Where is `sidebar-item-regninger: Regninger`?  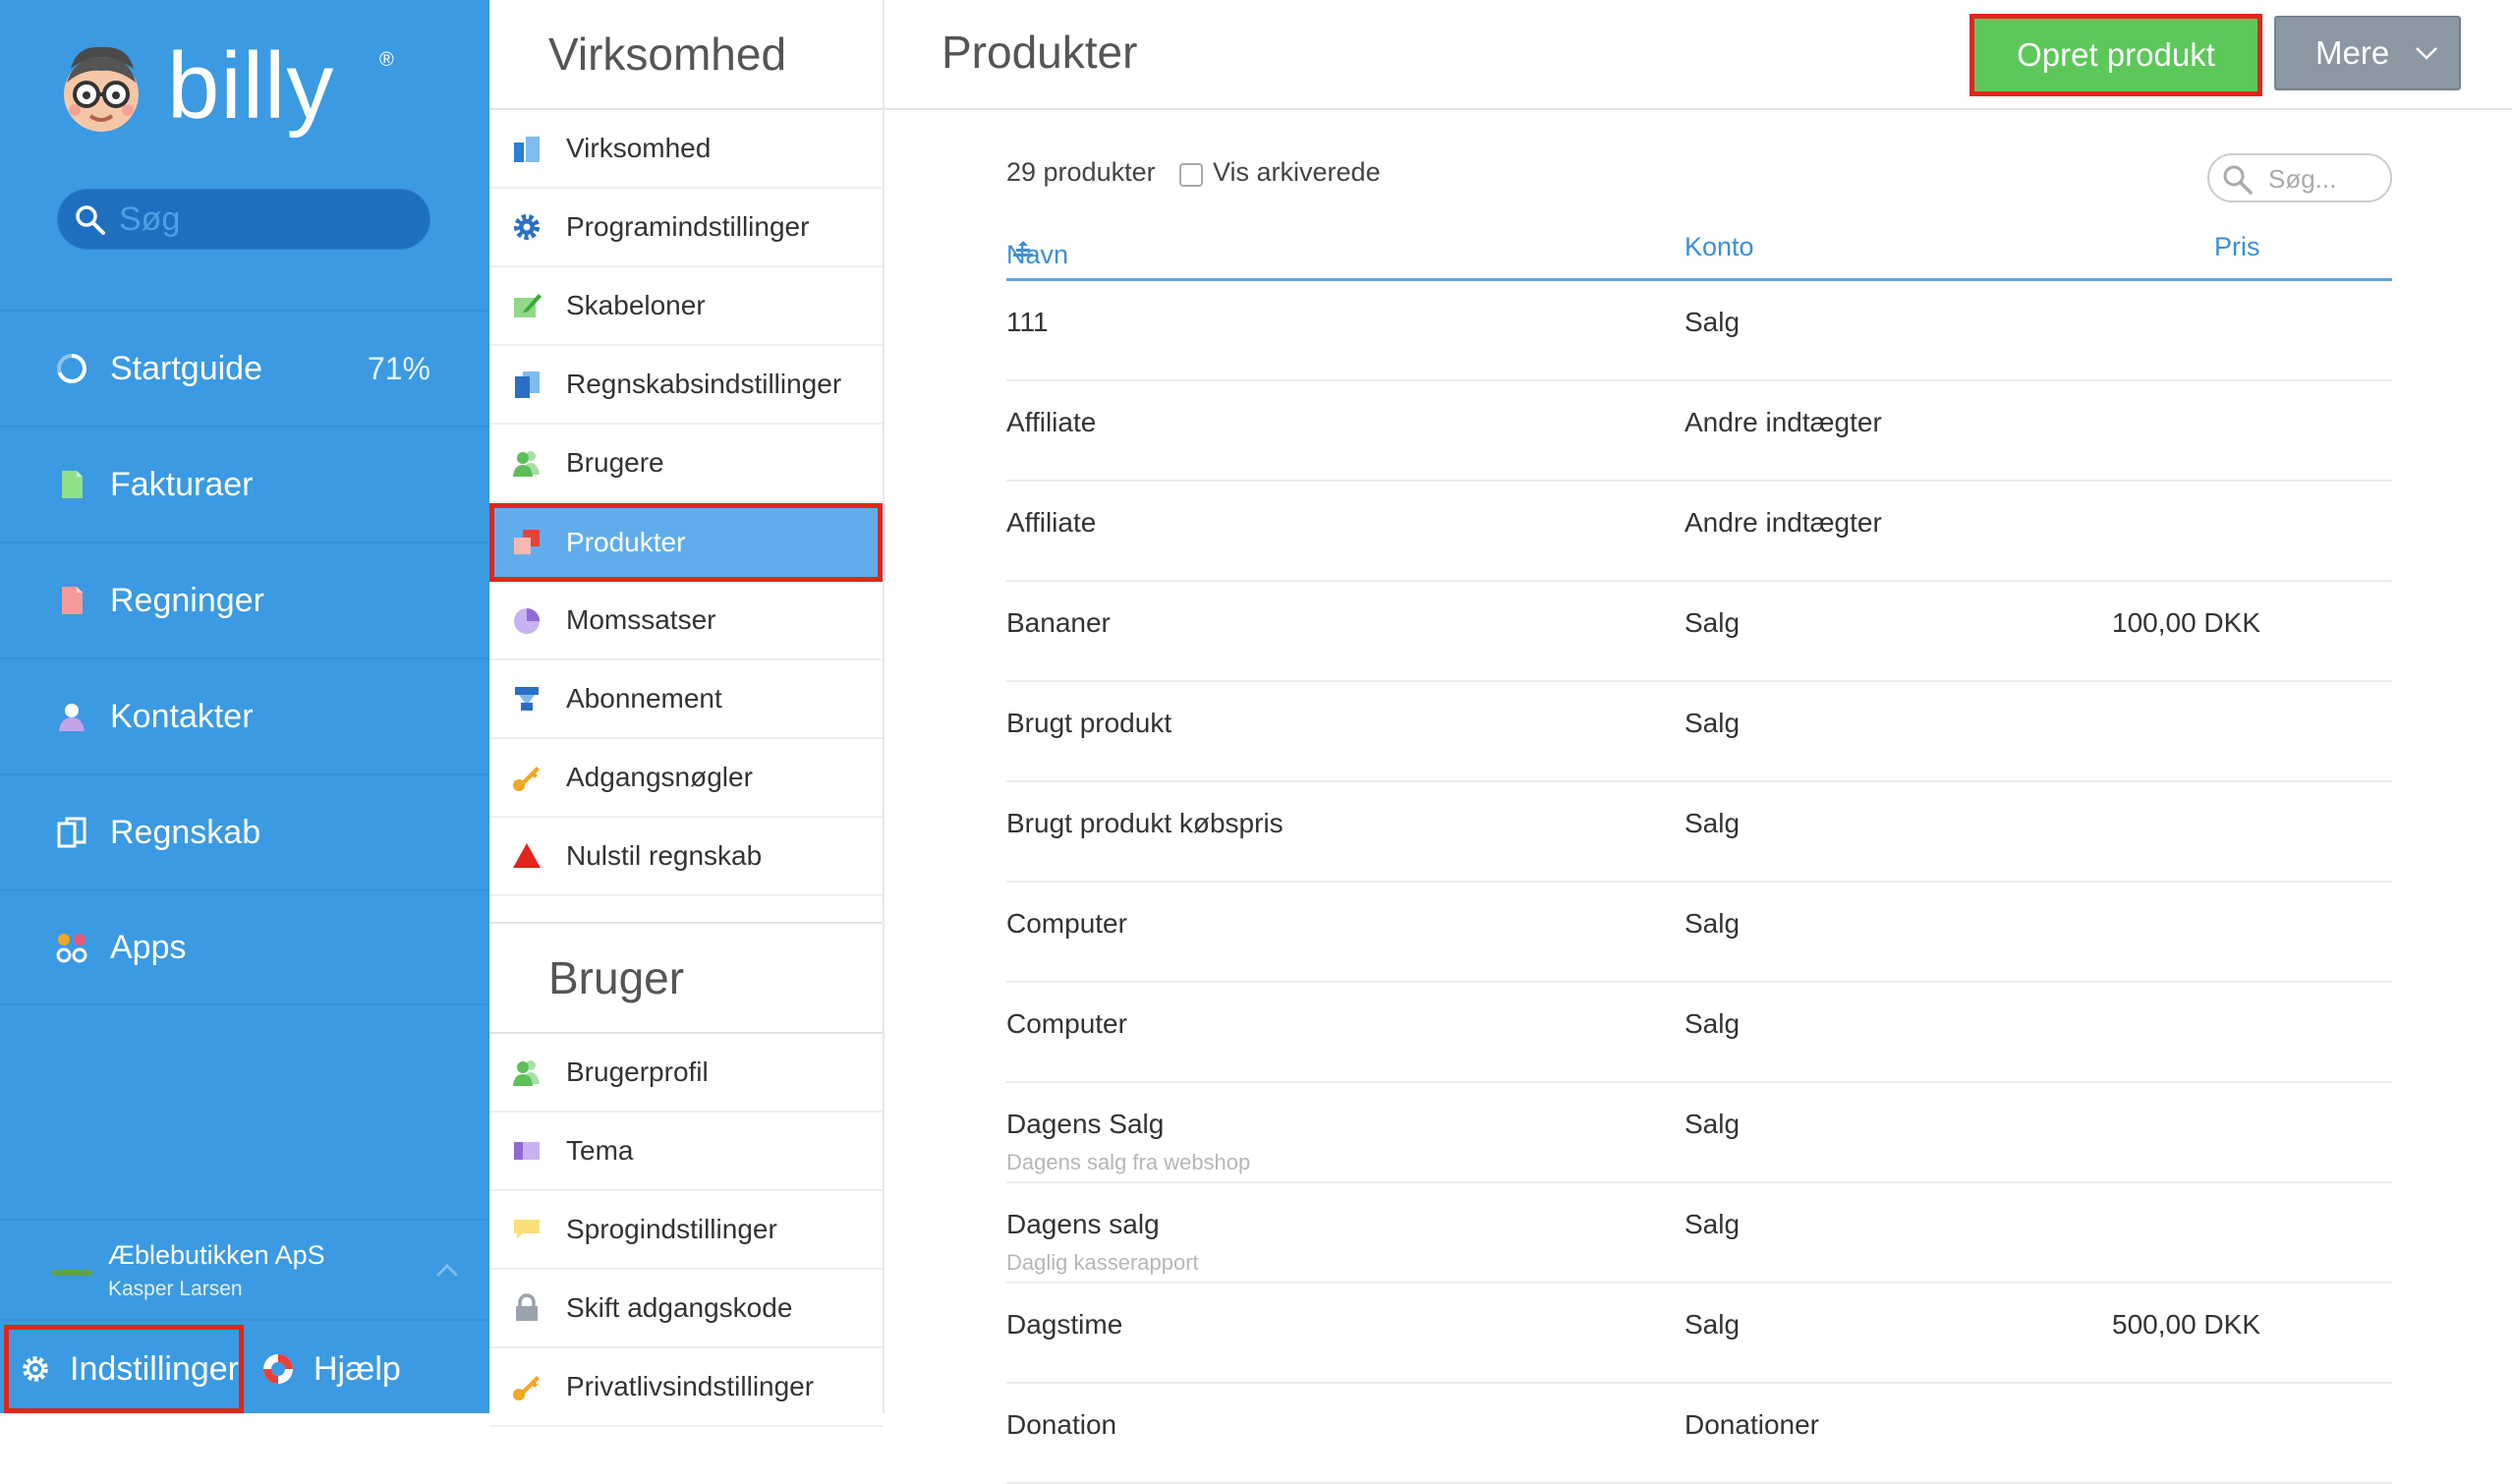 sidebar-item-regninger: Regninger is located at coordinates (244, 599).